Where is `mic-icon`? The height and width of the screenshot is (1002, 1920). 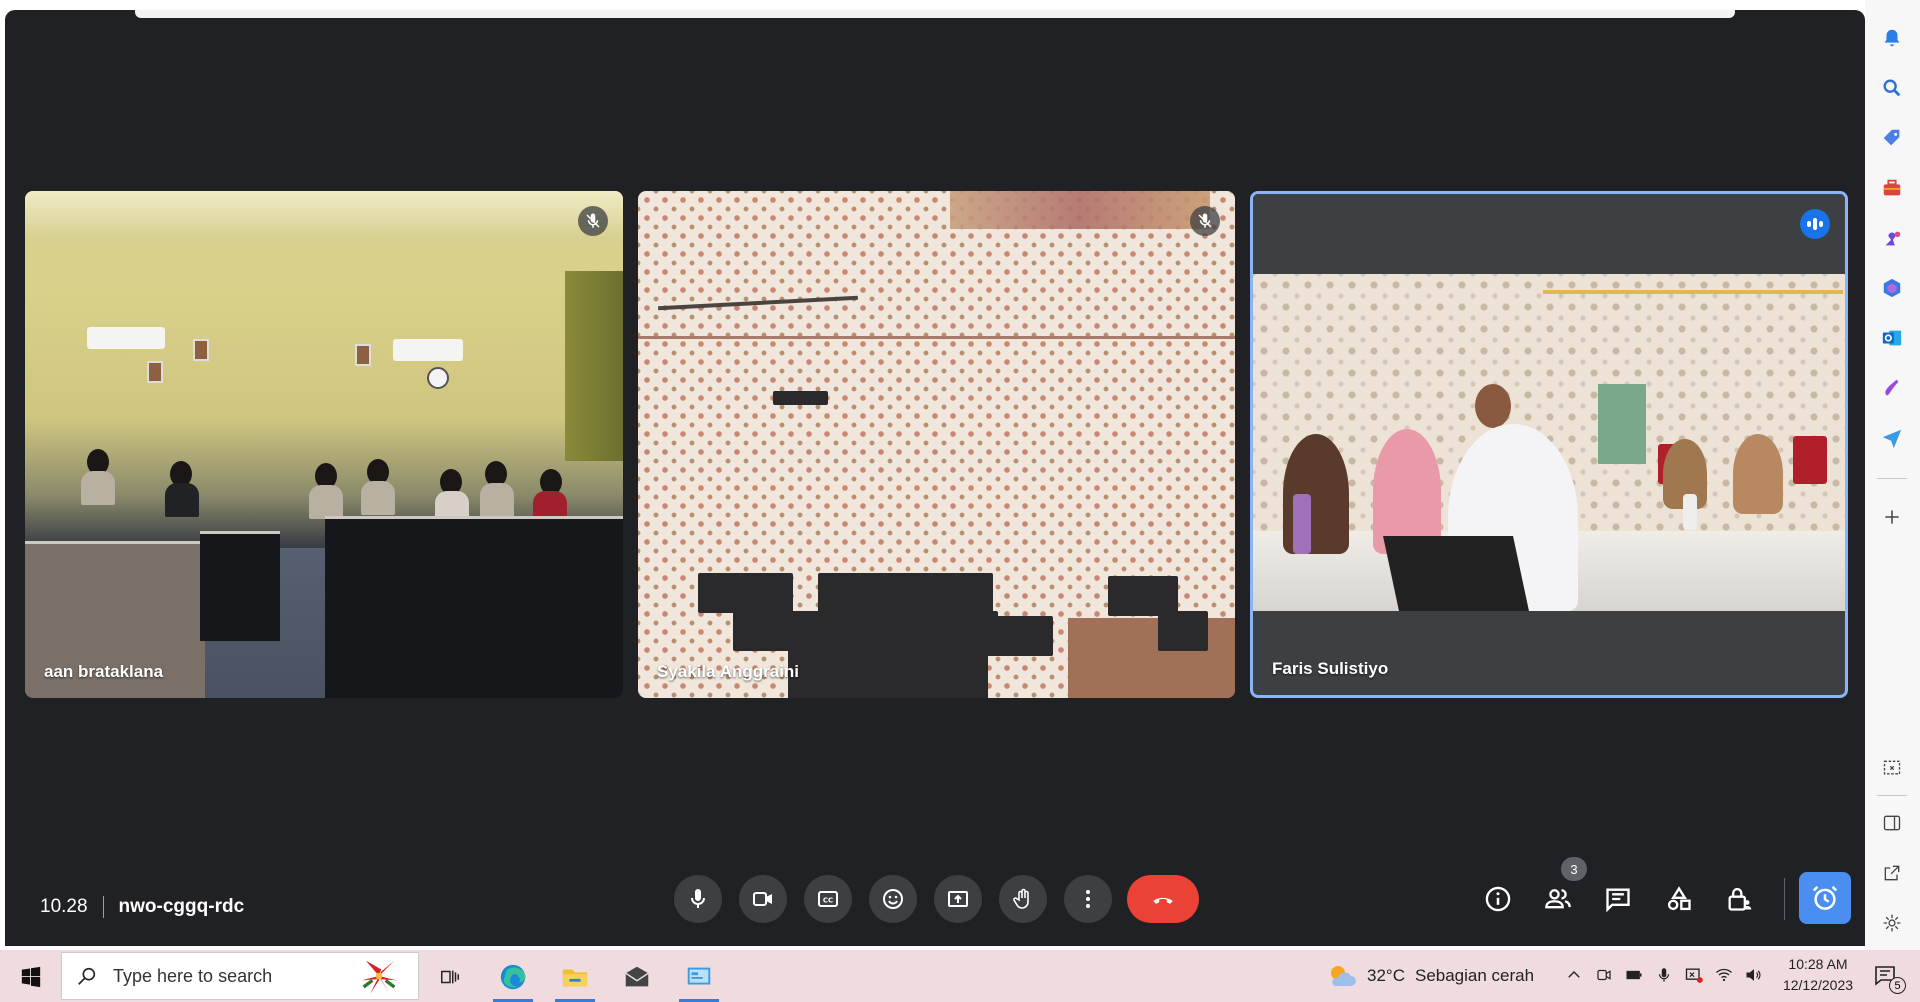 mic-icon is located at coordinates (698, 898).